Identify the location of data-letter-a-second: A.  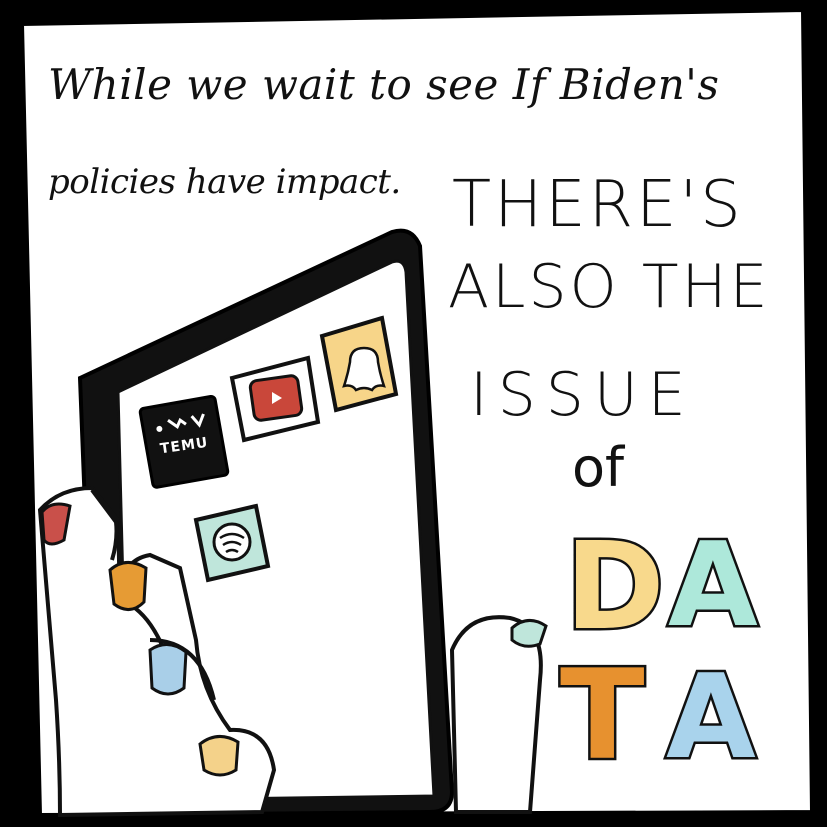
(711, 717).